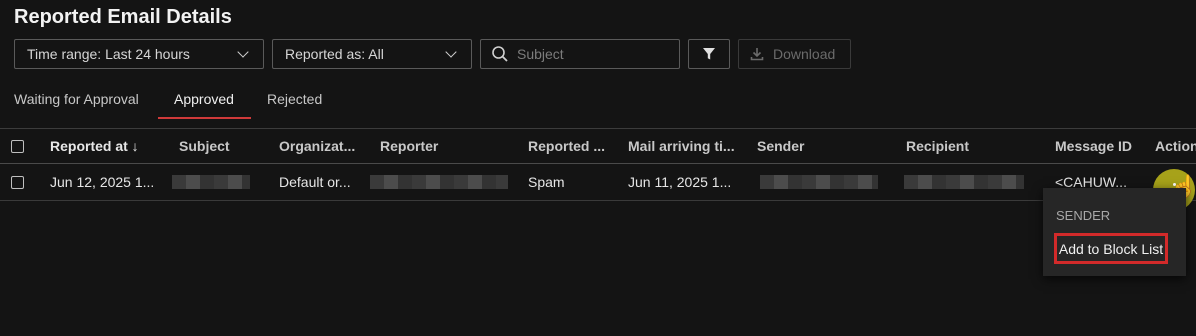 The height and width of the screenshot is (336, 1196). Describe the element at coordinates (108, 54) in the screenshot. I see `time-range-label: Time range: Last 24 hours` at that location.